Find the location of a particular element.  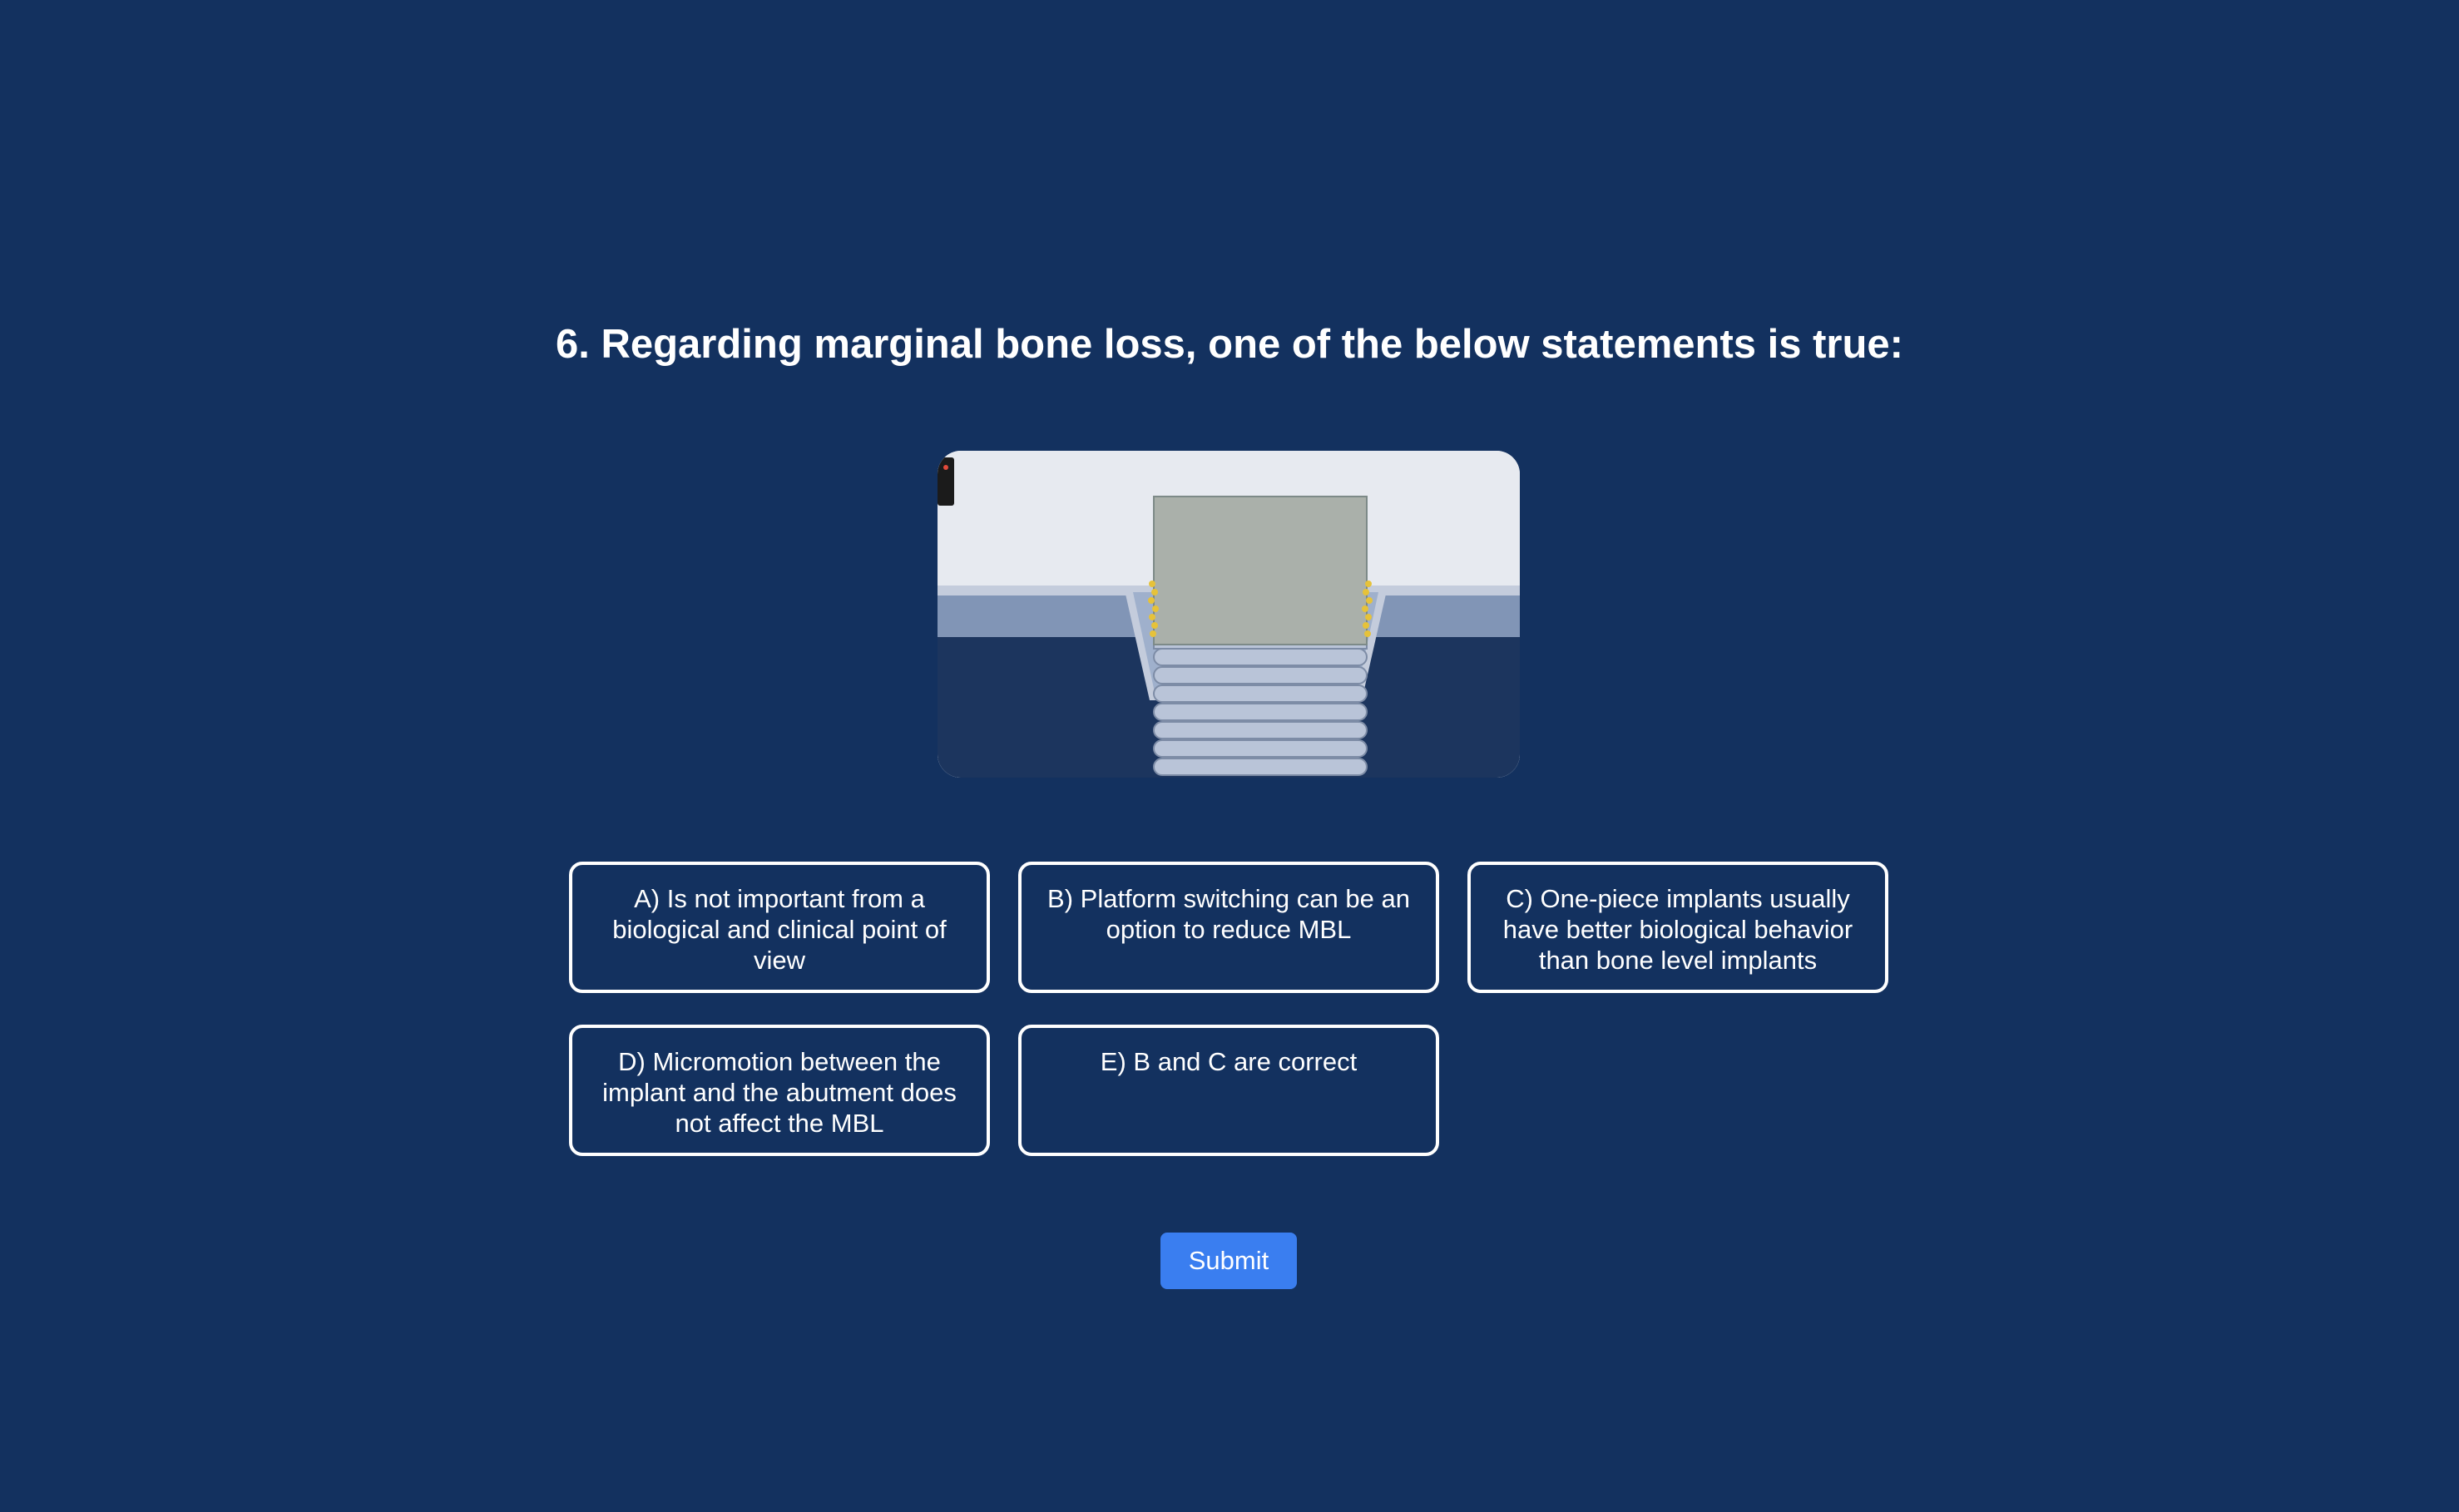

implant-illustration is located at coordinates (1229, 614).